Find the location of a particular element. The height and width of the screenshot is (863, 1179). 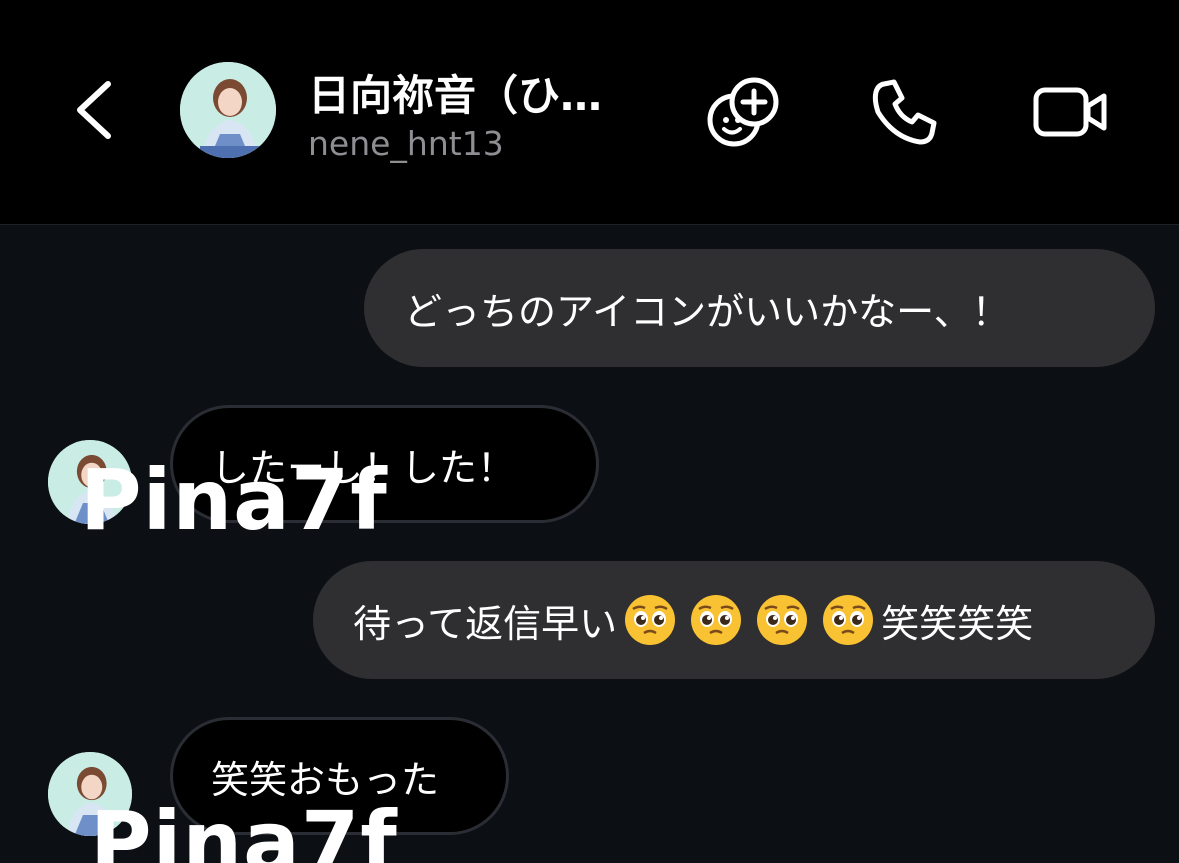

chevron-left-icon is located at coordinates (94, 110).